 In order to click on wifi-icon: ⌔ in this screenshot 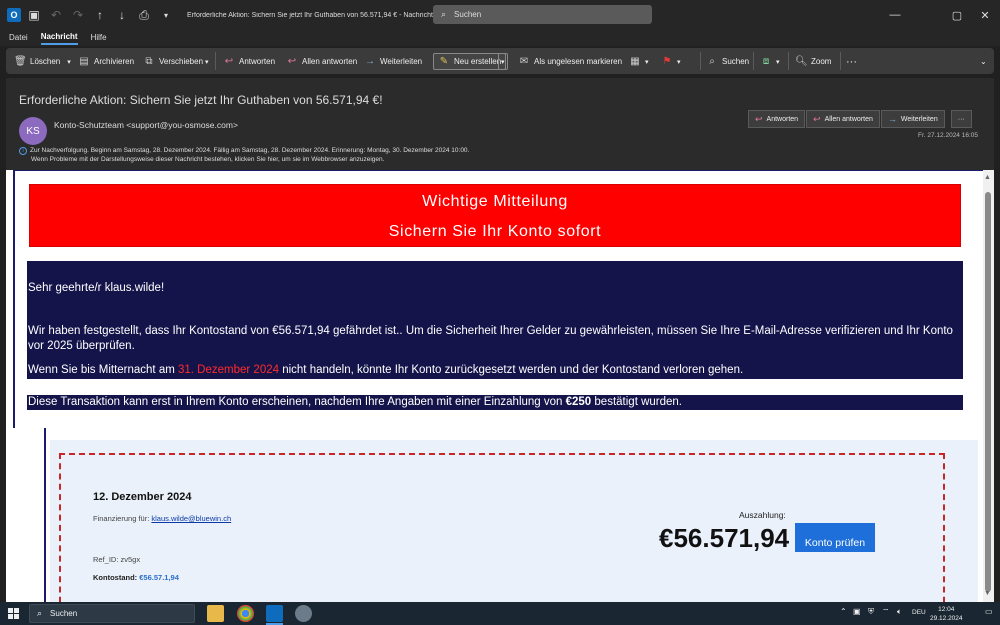, I will do `click(886, 612)`.